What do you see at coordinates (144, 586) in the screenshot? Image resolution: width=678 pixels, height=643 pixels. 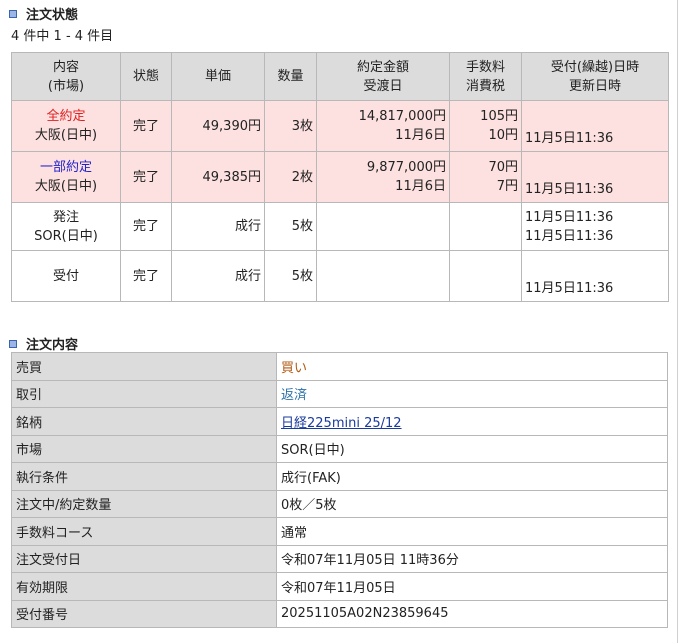 I see `detail-label: 有効期限` at bounding box center [144, 586].